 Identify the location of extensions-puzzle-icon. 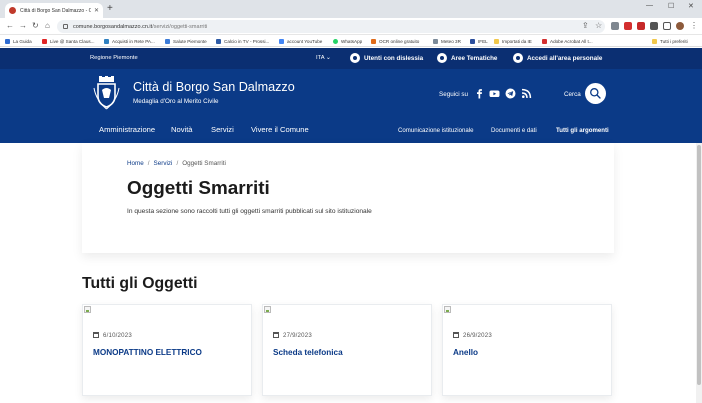
(654, 26).